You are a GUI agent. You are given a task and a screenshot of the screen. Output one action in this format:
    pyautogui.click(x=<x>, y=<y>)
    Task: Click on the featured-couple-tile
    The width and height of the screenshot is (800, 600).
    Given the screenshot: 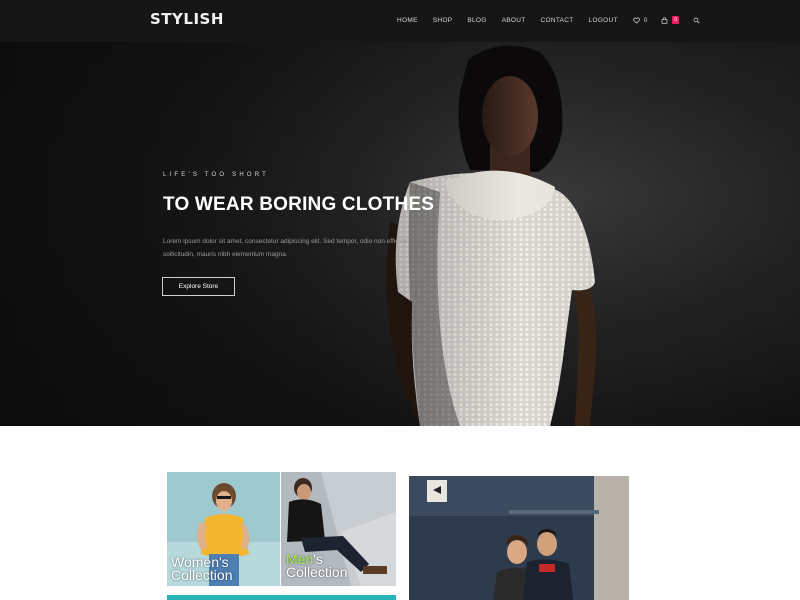 What is the action you would take?
    pyautogui.click(x=519, y=538)
    